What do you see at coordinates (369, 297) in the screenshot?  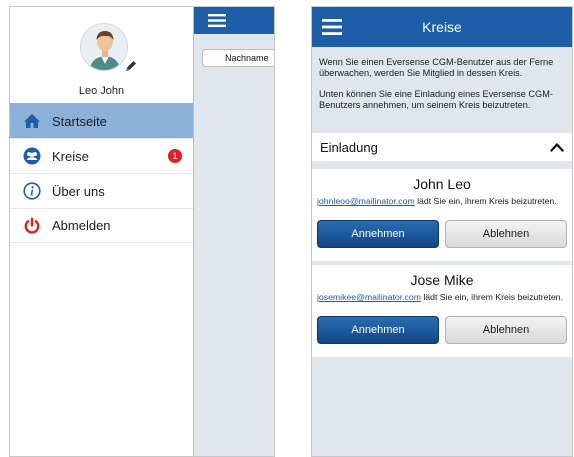 I see `invitation-email-link: josemikee@mailinator.com` at bounding box center [369, 297].